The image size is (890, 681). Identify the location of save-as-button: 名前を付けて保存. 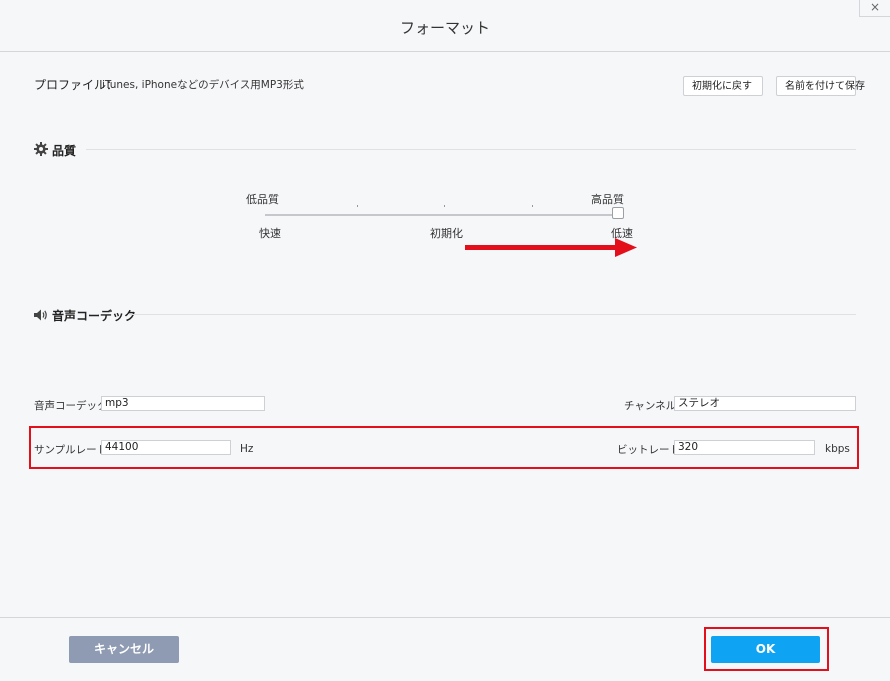
(820, 86).